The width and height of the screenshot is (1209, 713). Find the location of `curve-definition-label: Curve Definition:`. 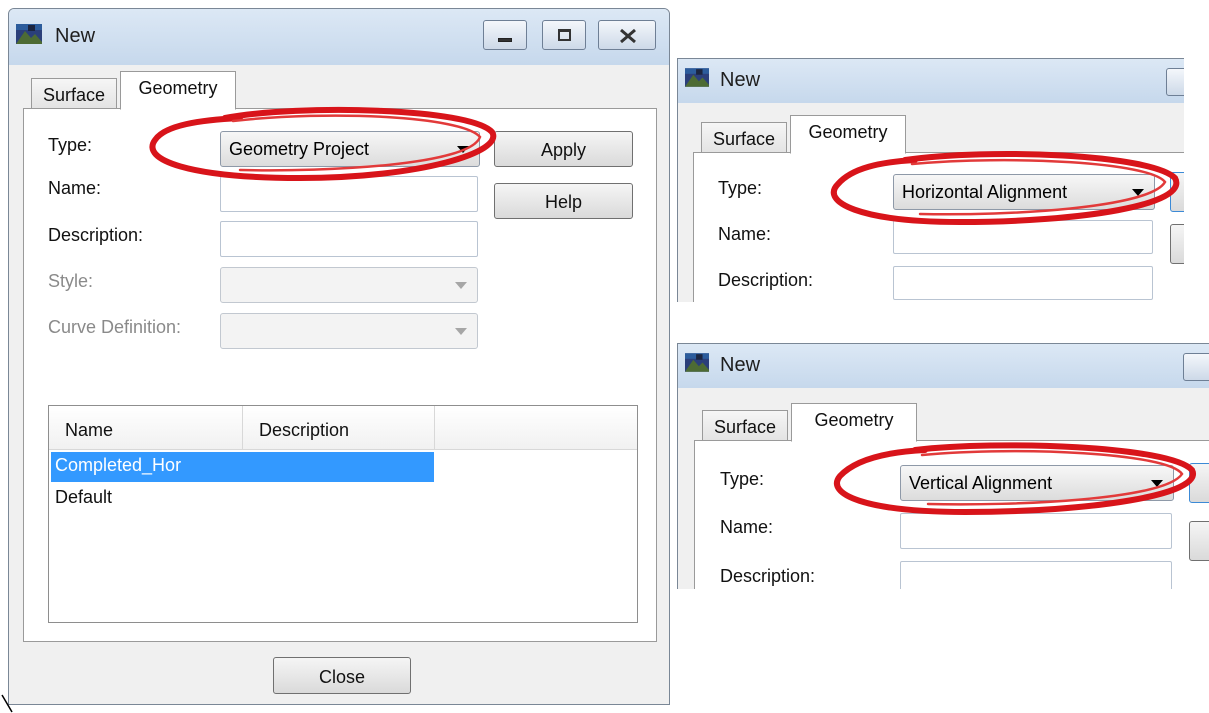

curve-definition-label: Curve Definition: is located at coordinates (115, 327).